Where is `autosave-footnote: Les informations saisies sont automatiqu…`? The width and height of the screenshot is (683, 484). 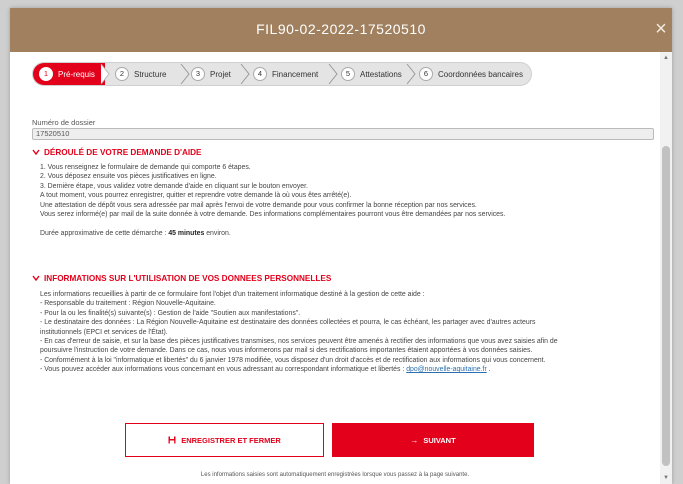
autosave-footnote: Les informations saisies sont automatiqu… is located at coordinates (335, 475).